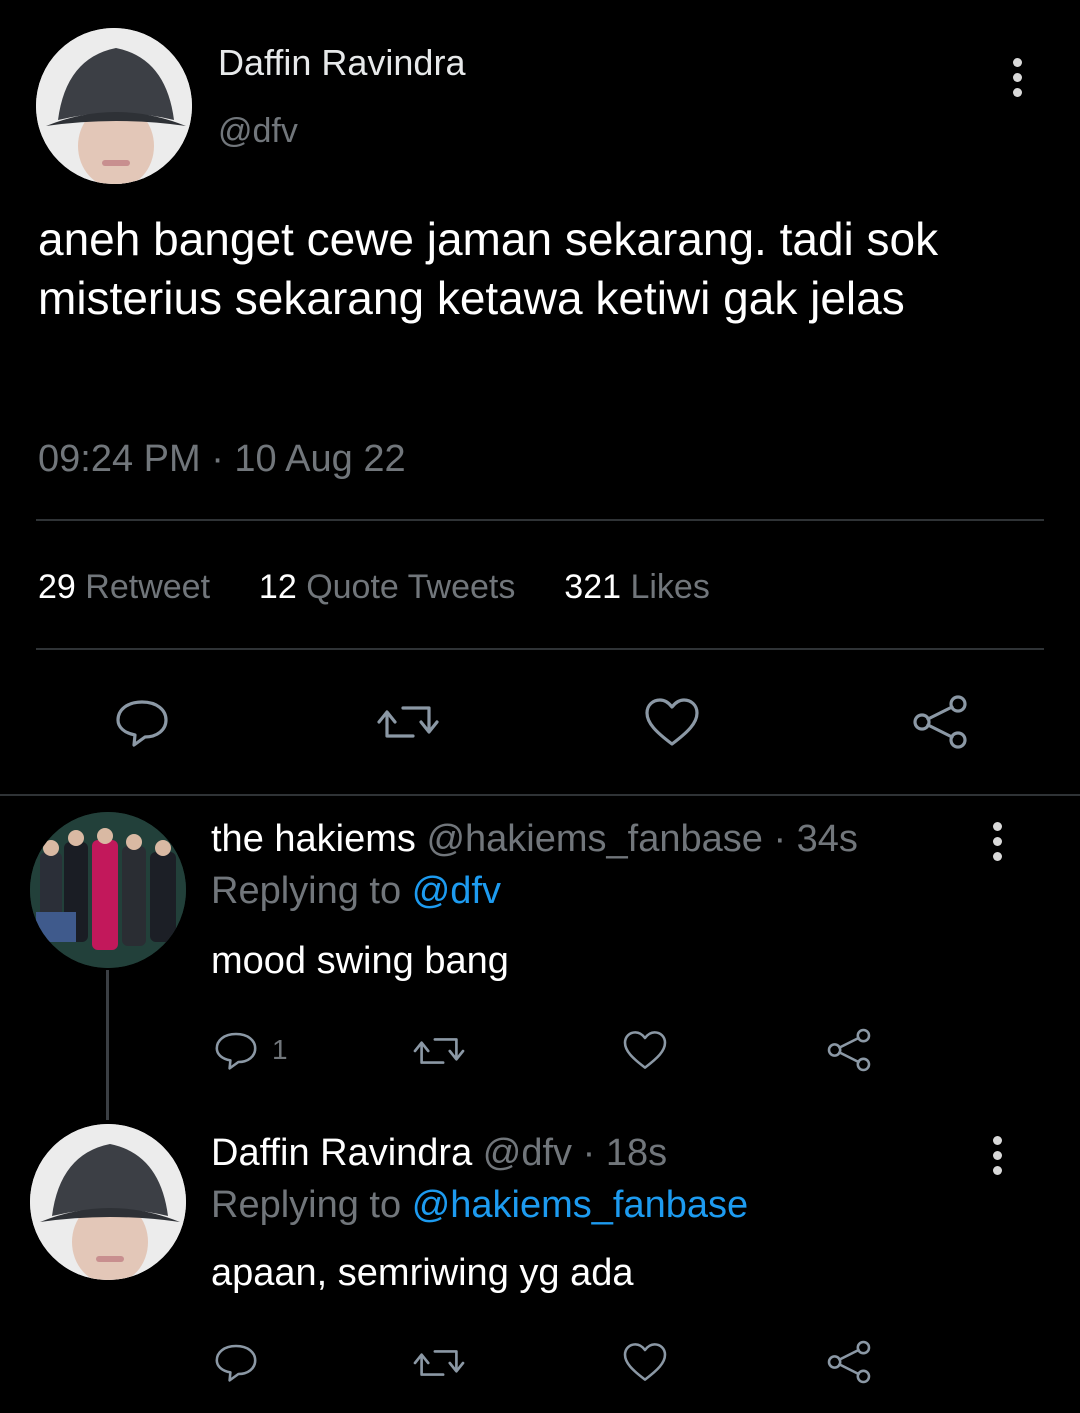 This screenshot has width=1080, height=1413. I want to click on reply-count: 1, so click(280, 1049).